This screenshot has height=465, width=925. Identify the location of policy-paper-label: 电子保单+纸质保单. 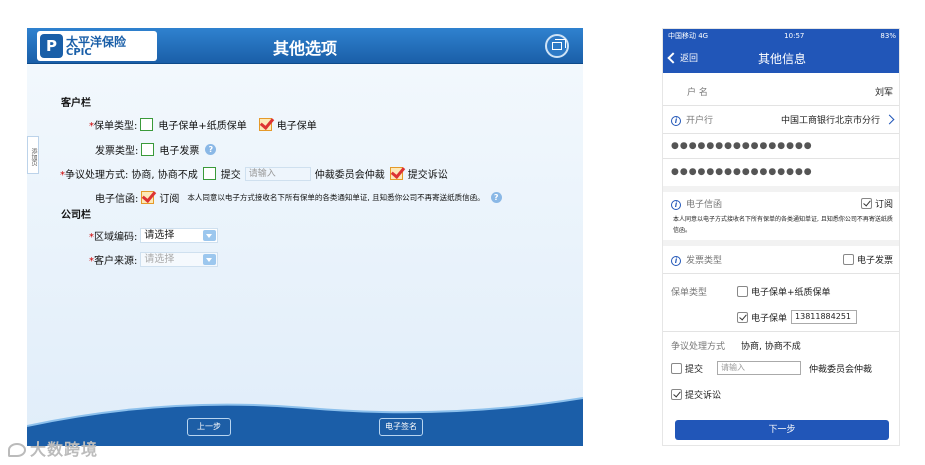
(791, 292).